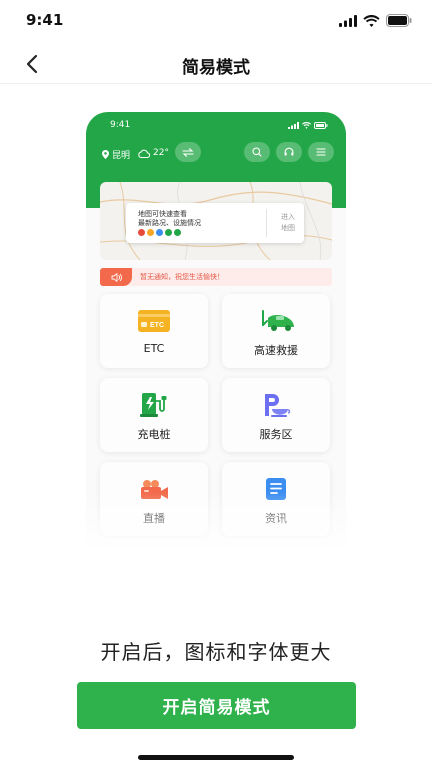 This screenshot has width=432, height=768. Describe the element at coordinates (157, 325) in the screenshot. I see `etc-card-text: ETC` at that location.